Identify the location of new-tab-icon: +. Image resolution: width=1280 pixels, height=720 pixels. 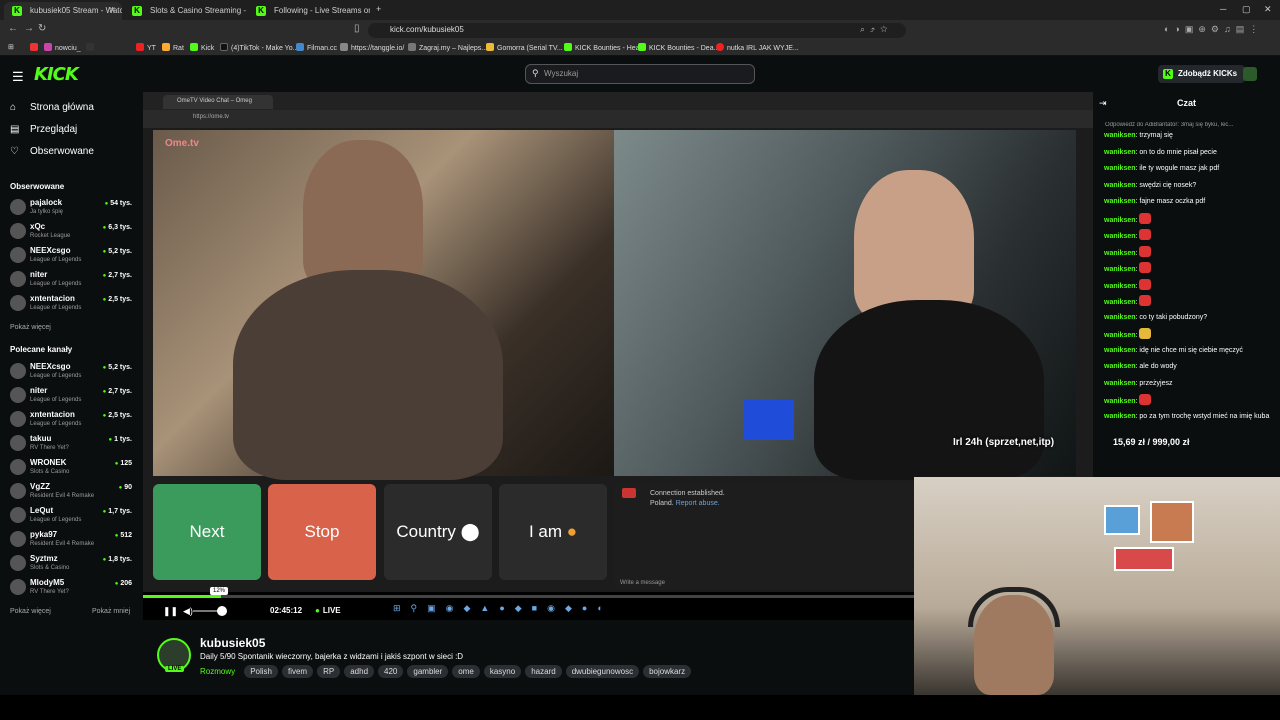
(378, 9).